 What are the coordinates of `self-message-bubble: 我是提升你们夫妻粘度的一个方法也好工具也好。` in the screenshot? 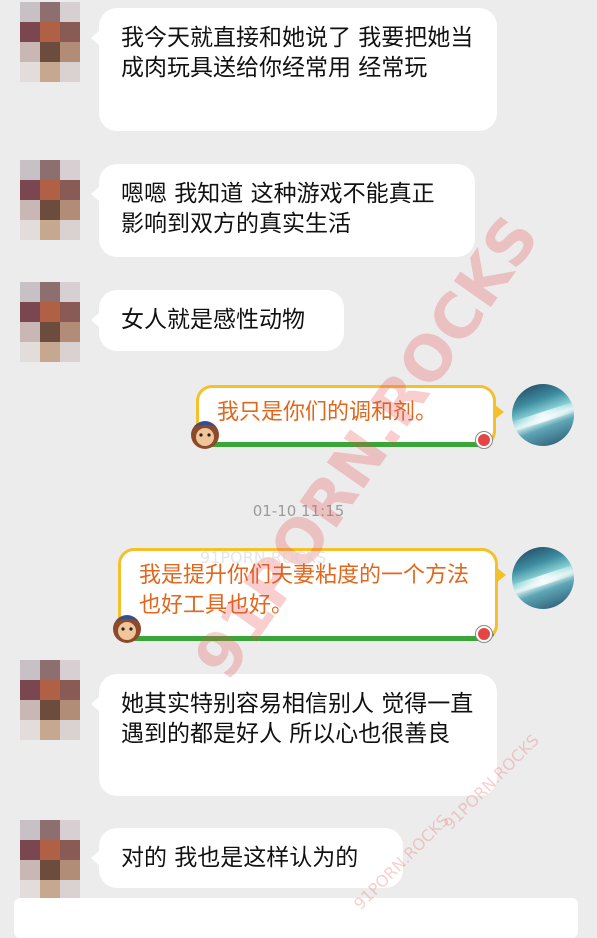 It's located at (312, 594).